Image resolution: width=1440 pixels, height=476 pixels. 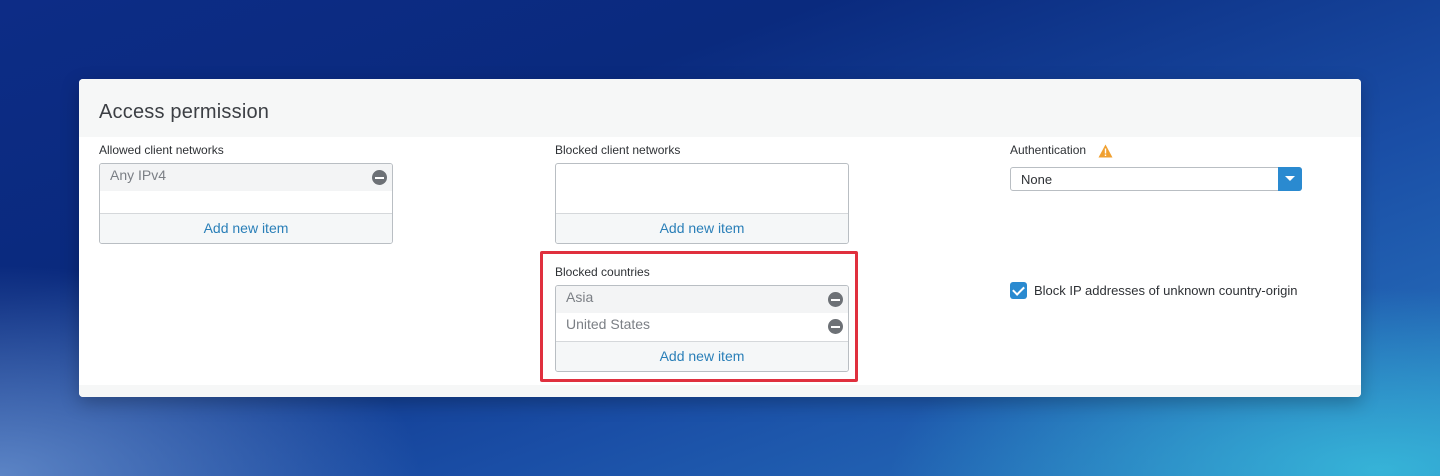 What do you see at coordinates (702, 203) in the screenshot?
I see `blocked-networks-list: Add new item` at bounding box center [702, 203].